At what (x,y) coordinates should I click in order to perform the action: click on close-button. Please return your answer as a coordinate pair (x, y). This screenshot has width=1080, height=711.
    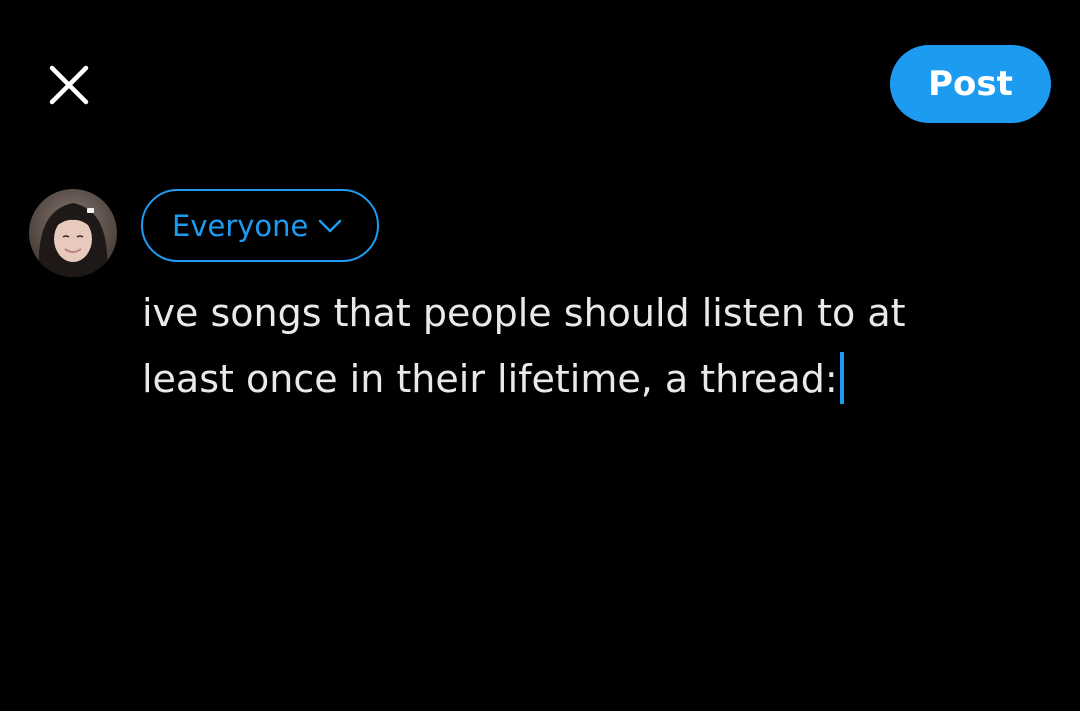
    Looking at the image, I should click on (69, 85).